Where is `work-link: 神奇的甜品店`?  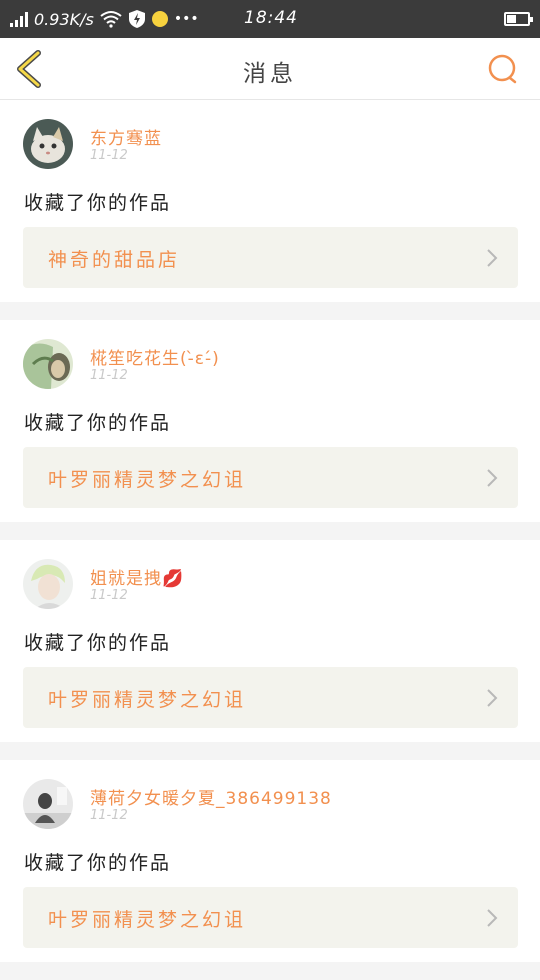
work-link: 神奇的甜品店 is located at coordinates (270, 257).